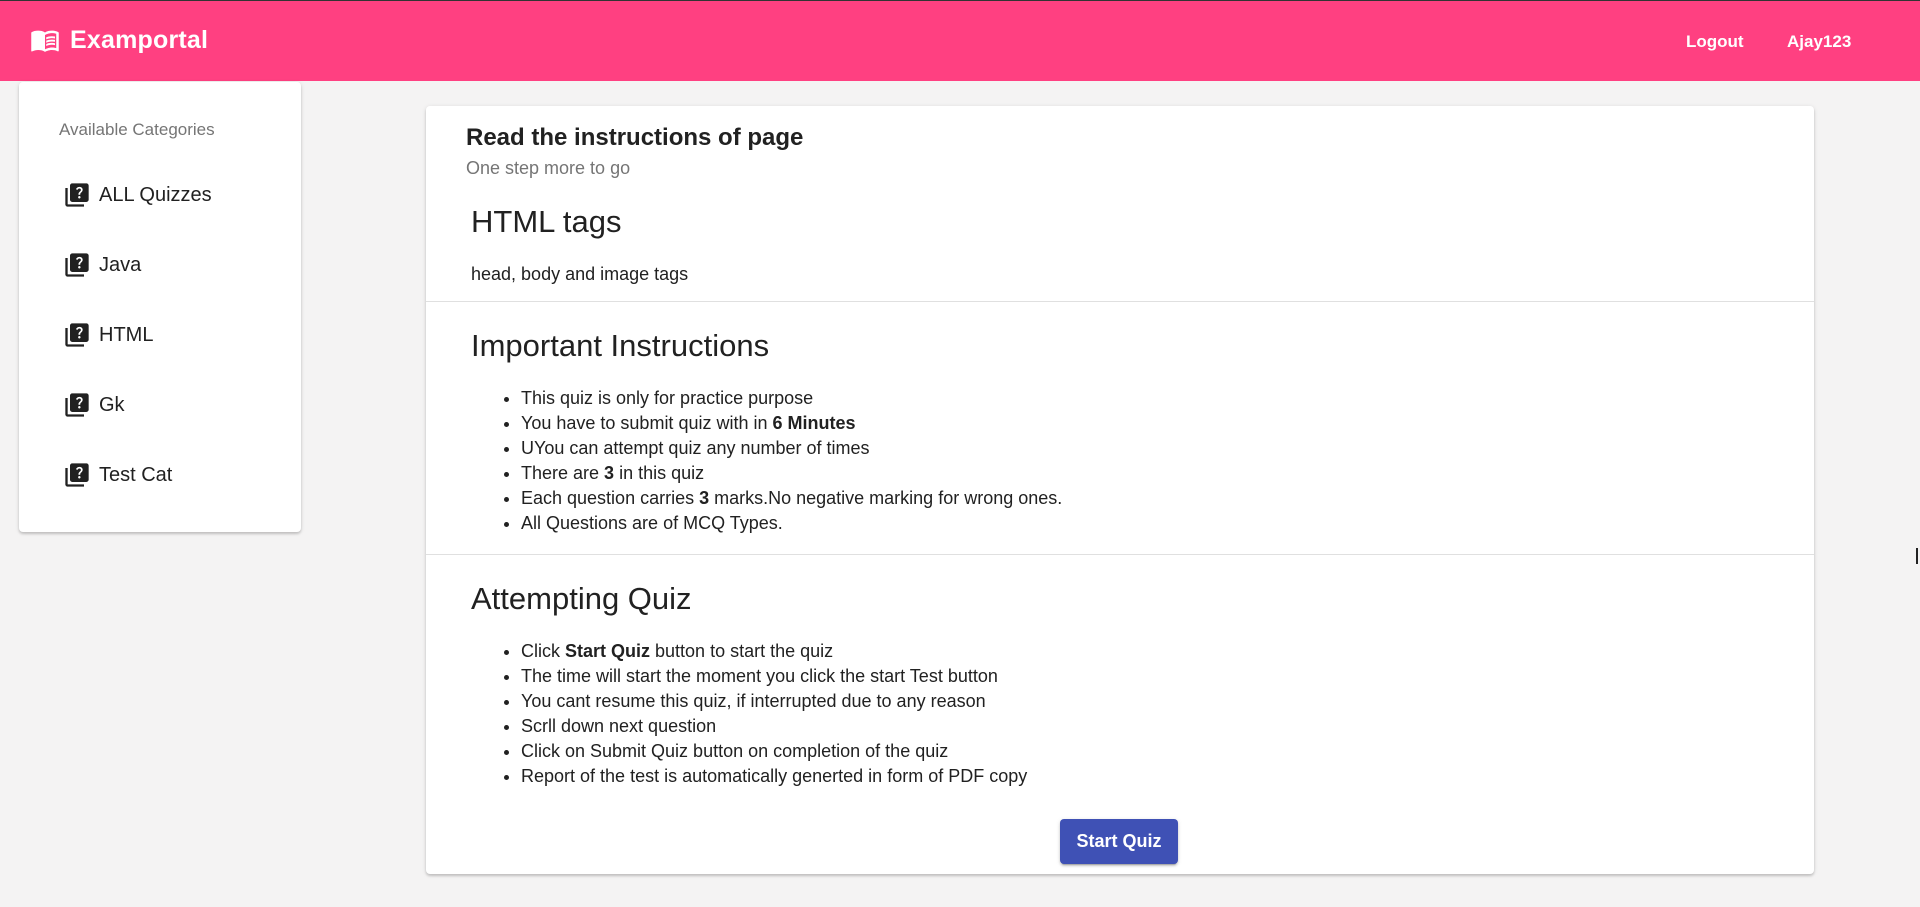 The height and width of the screenshot is (907, 1920). I want to click on sidebar-item-label: Java, so click(120, 264).